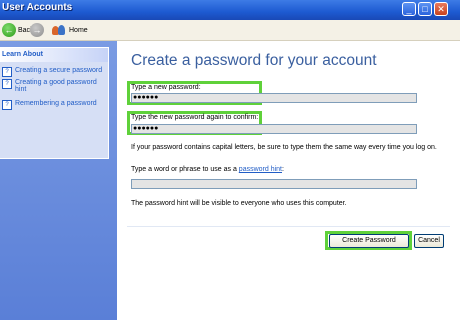  What do you see at coordinates (254, 60) in the screenshot?
I see `page-title: Create a password for your account` at bounding box center [254, 60].